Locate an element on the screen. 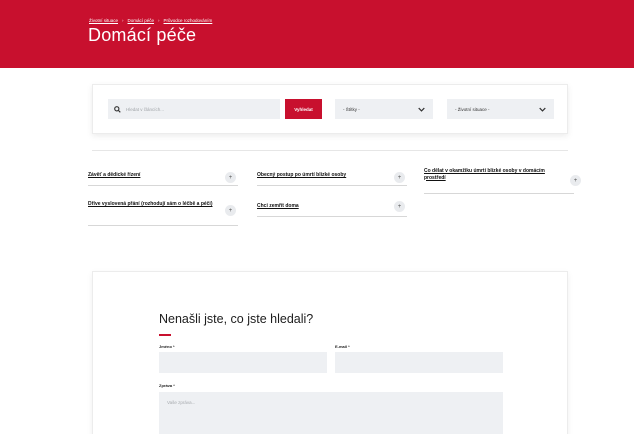  search-icon is located at coordinates (117, 109).